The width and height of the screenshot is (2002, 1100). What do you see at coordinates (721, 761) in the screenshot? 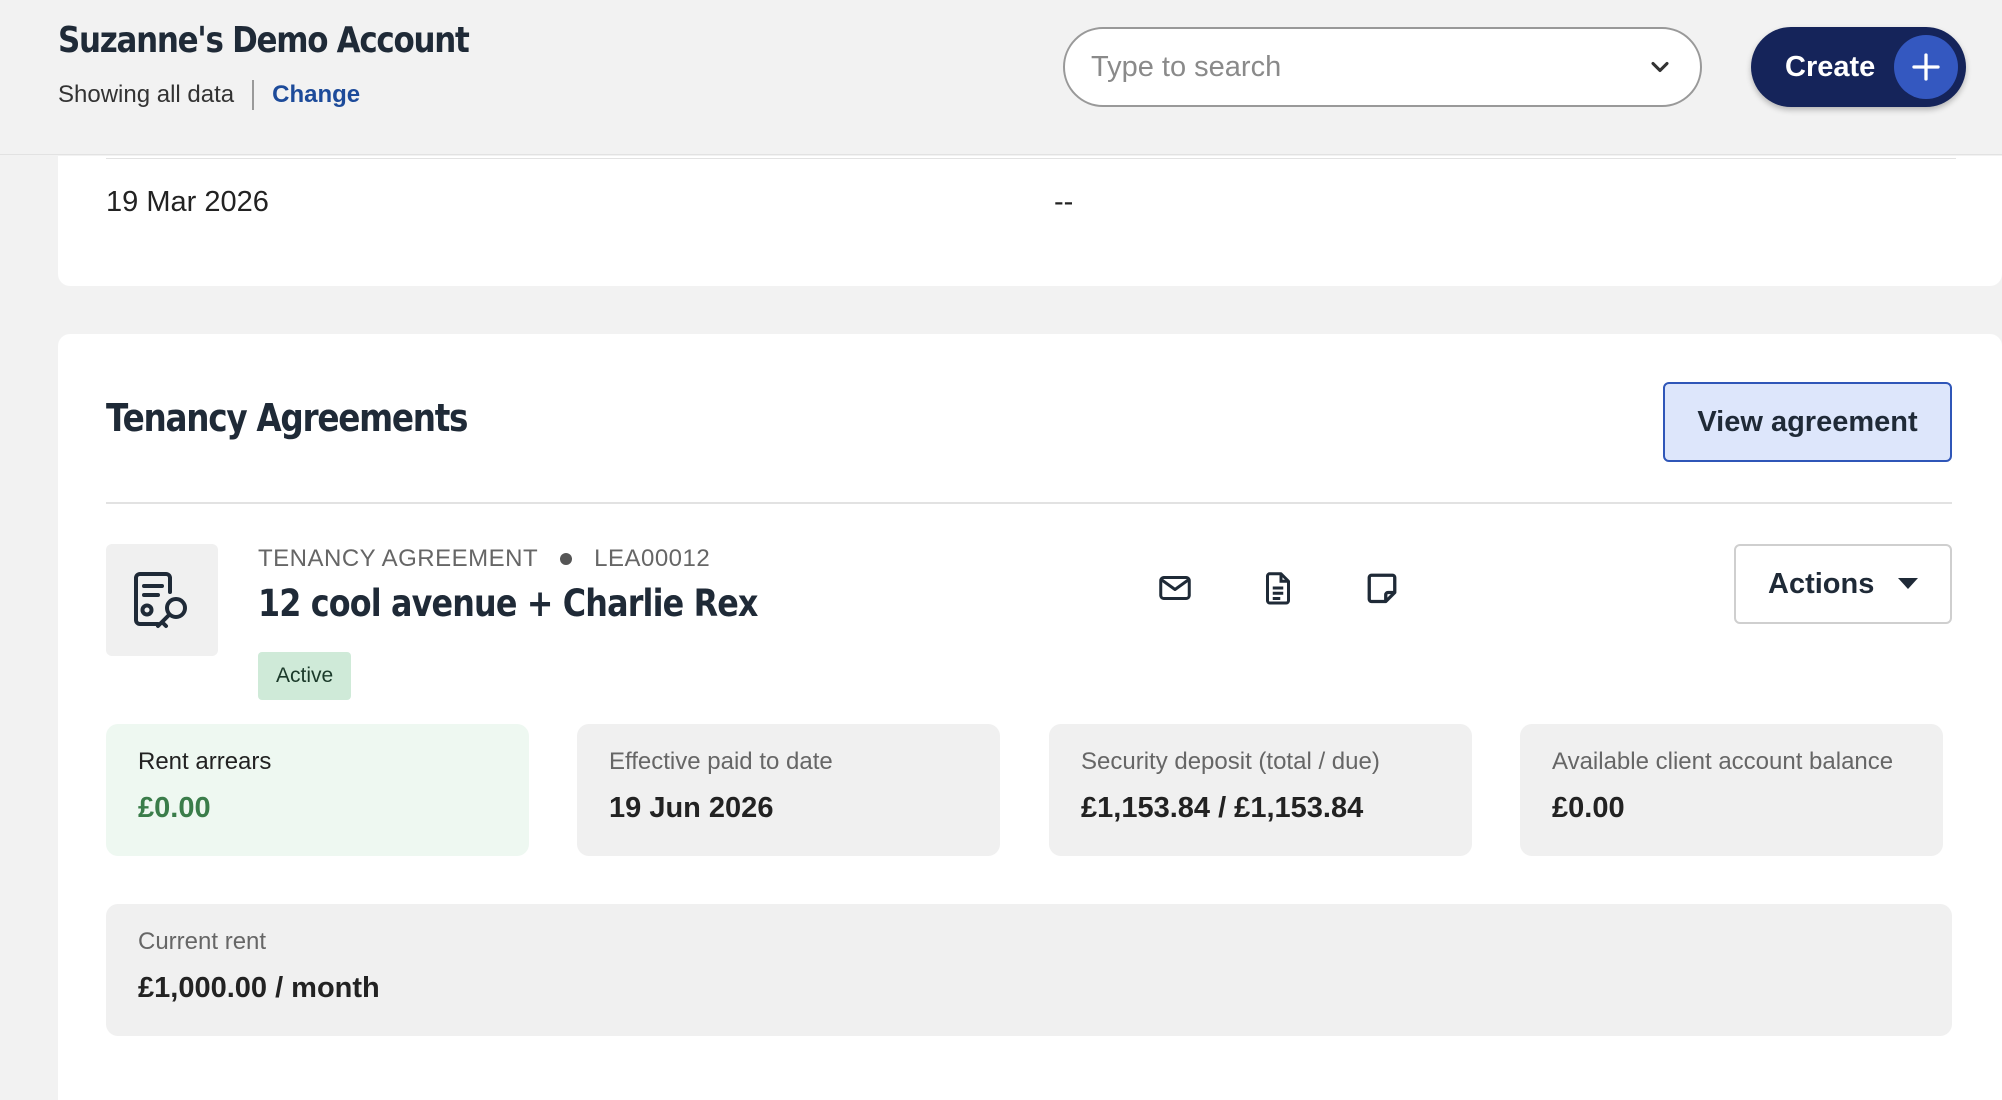
I see `stat-label: Effective paid to date` at bounding box center [721, 761].